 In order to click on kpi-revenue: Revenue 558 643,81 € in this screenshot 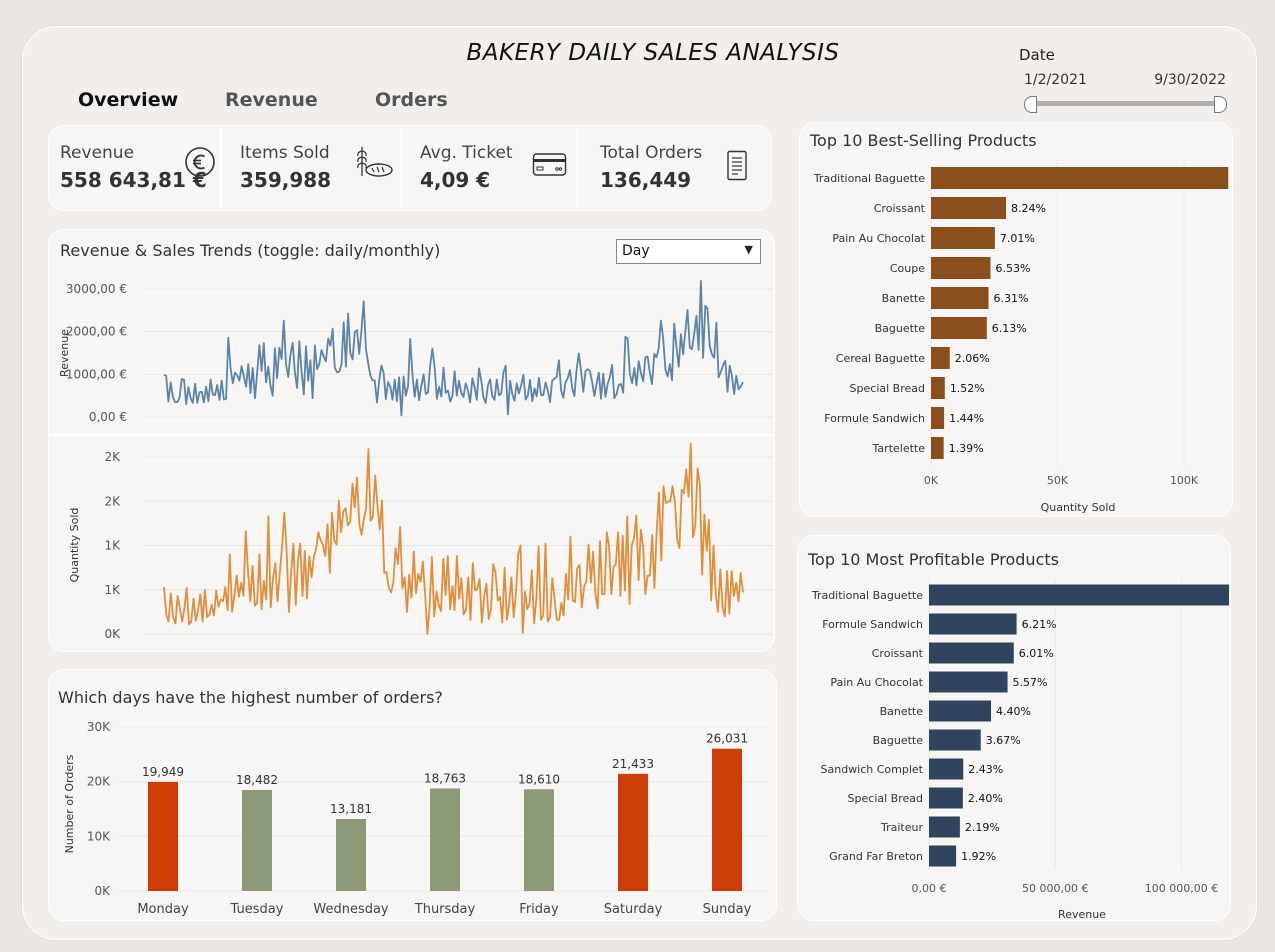, I will do `click(134, 167)`.